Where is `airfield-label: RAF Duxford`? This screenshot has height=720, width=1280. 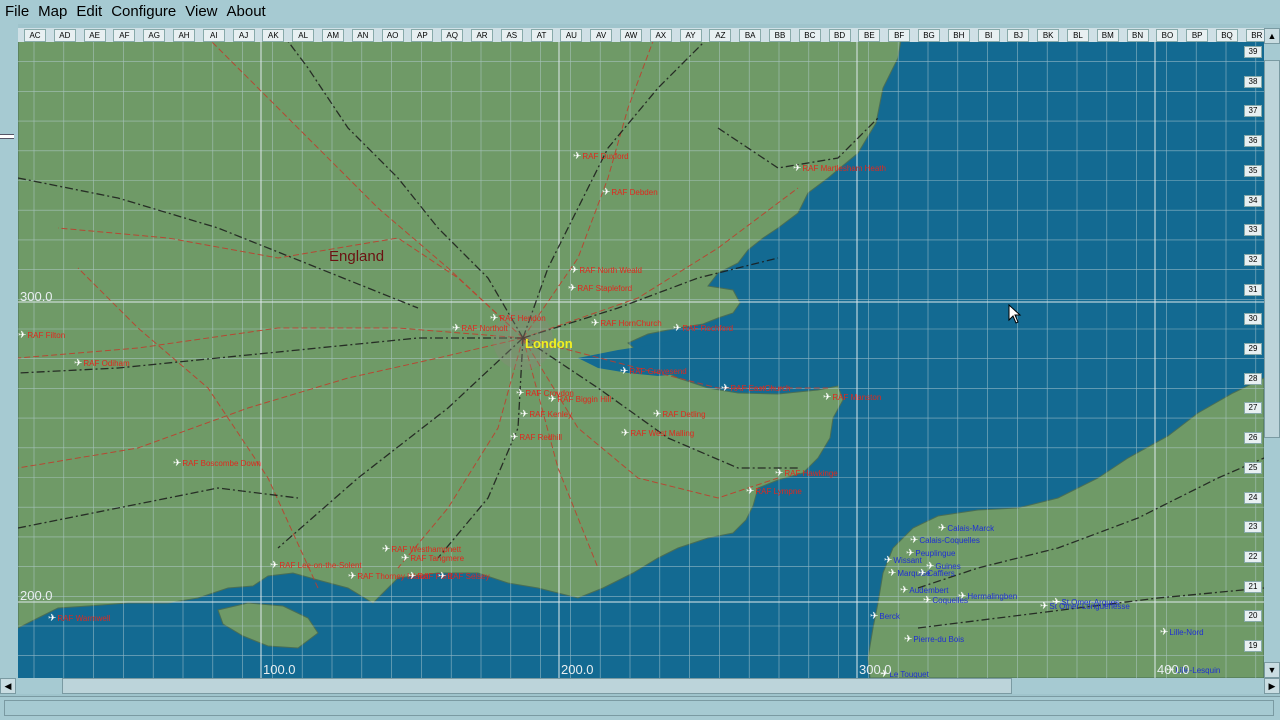 airfield-label: RAF Duxford is located at coordinates (605, 156).